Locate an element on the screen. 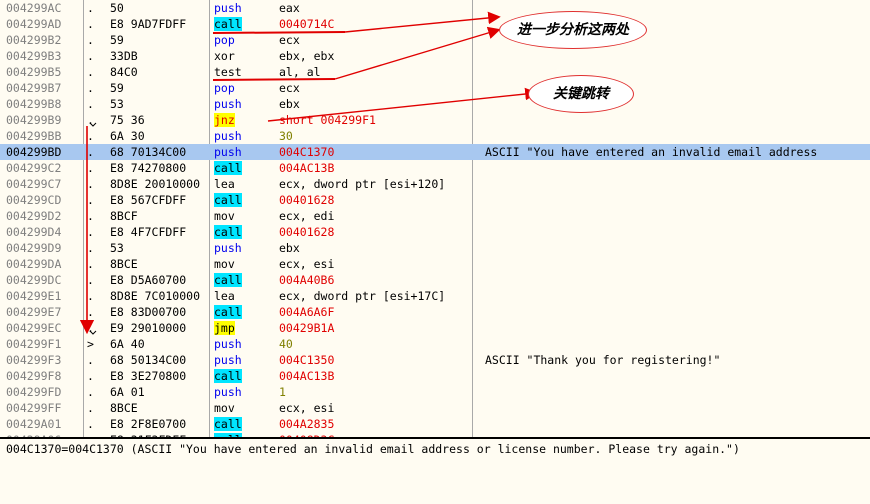 This screenshot has width=870, height=504. operand-cell: 1 is located at coordinates (282, 392).